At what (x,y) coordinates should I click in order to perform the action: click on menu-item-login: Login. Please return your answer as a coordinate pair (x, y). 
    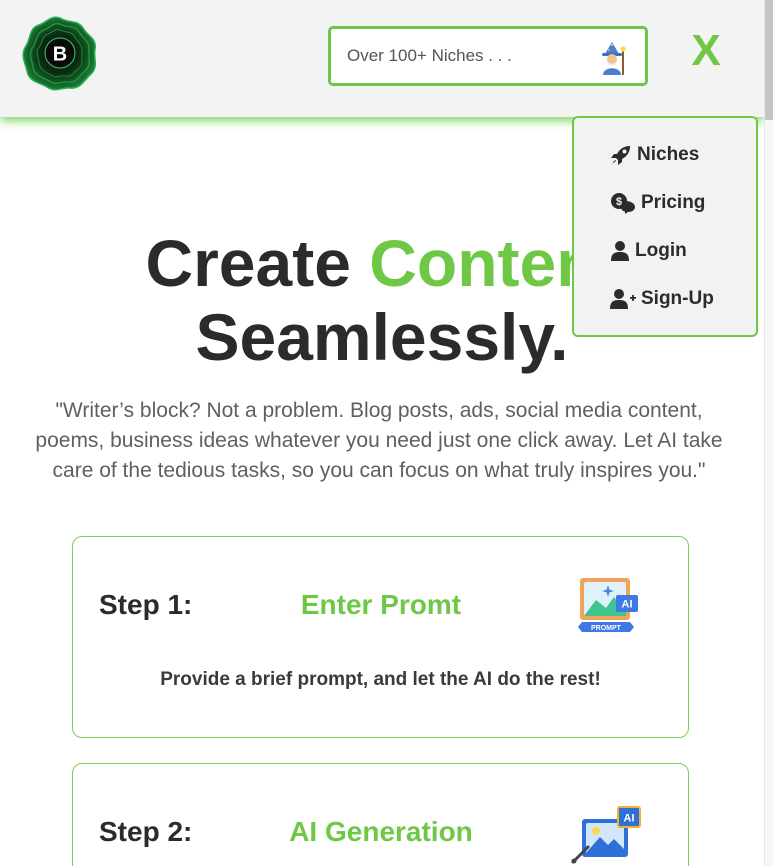
    Looking at the image, I should click on (648, 251).